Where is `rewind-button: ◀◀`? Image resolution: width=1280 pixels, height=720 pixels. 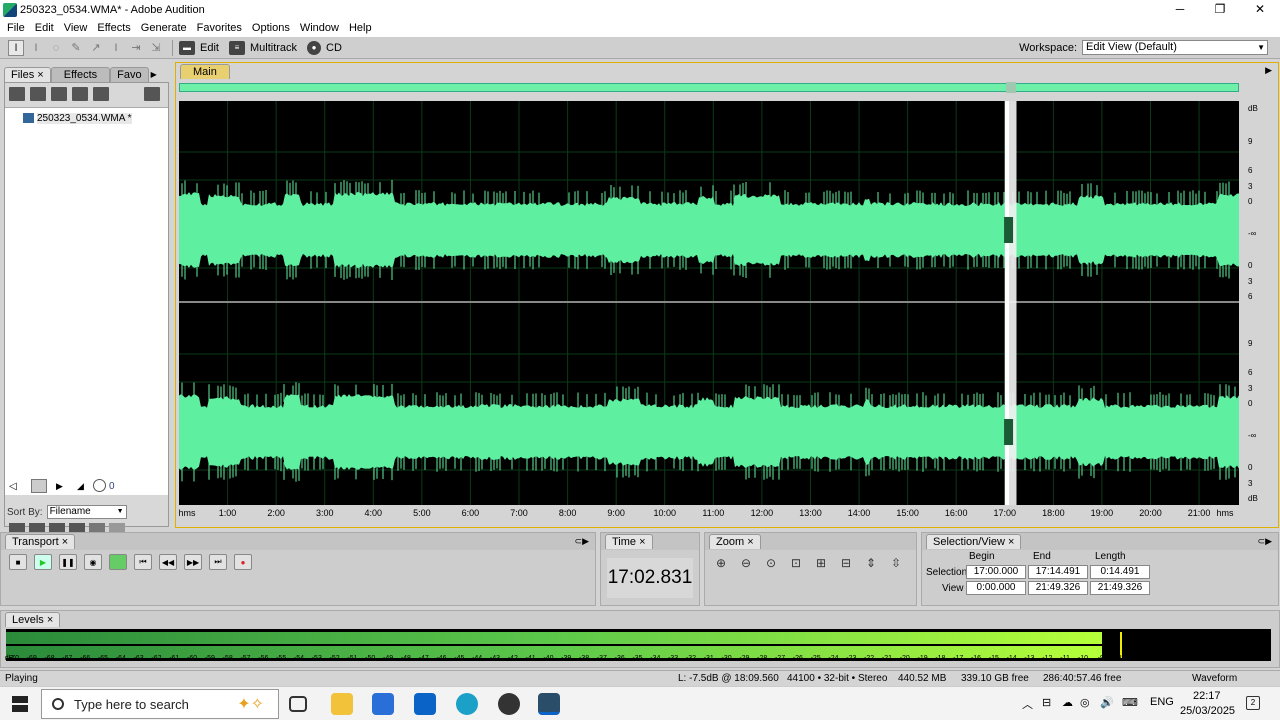 rewind-button: ◀◀ is located at coordinates (168, 562).